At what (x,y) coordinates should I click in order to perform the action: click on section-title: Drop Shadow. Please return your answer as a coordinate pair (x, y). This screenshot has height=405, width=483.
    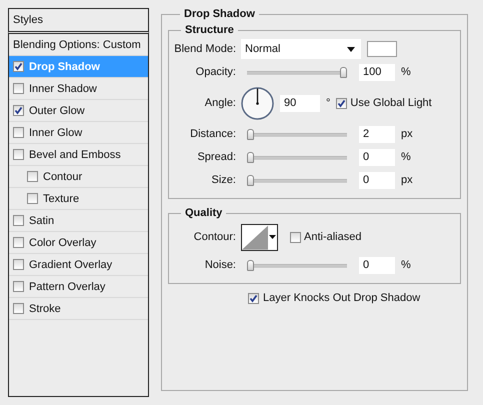
    Looking at the image, I should click on (219, 14).